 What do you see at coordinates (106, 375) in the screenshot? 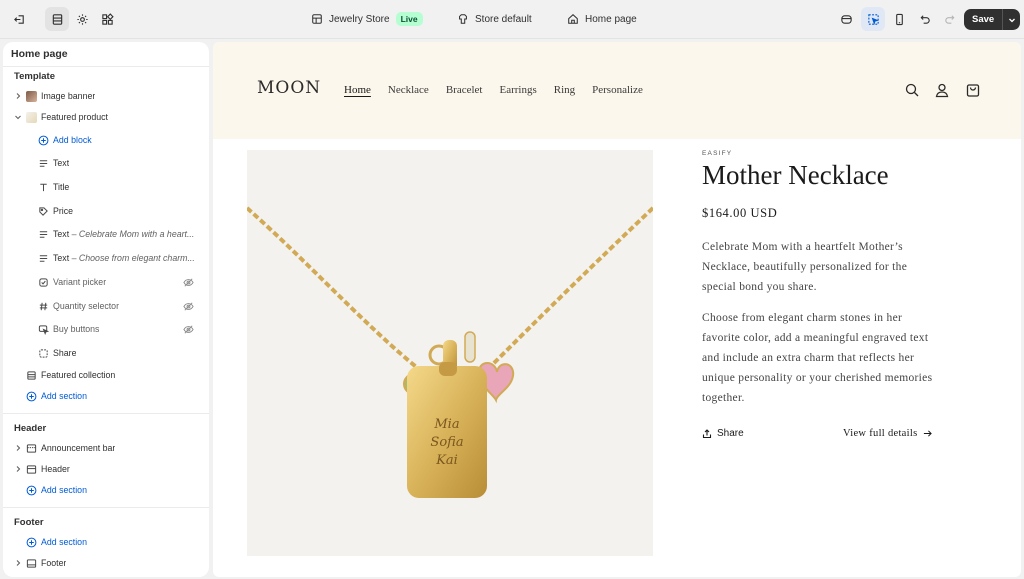
I see `section-featured-collection: Featured collection` at bounding box center [106, 375].